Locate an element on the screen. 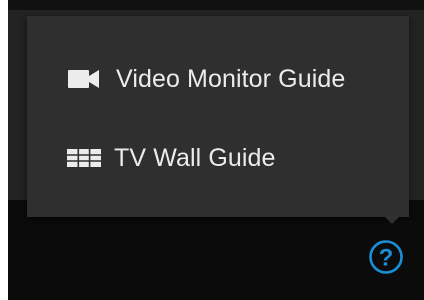  help-button: ? is located at coordinates (386, 257).